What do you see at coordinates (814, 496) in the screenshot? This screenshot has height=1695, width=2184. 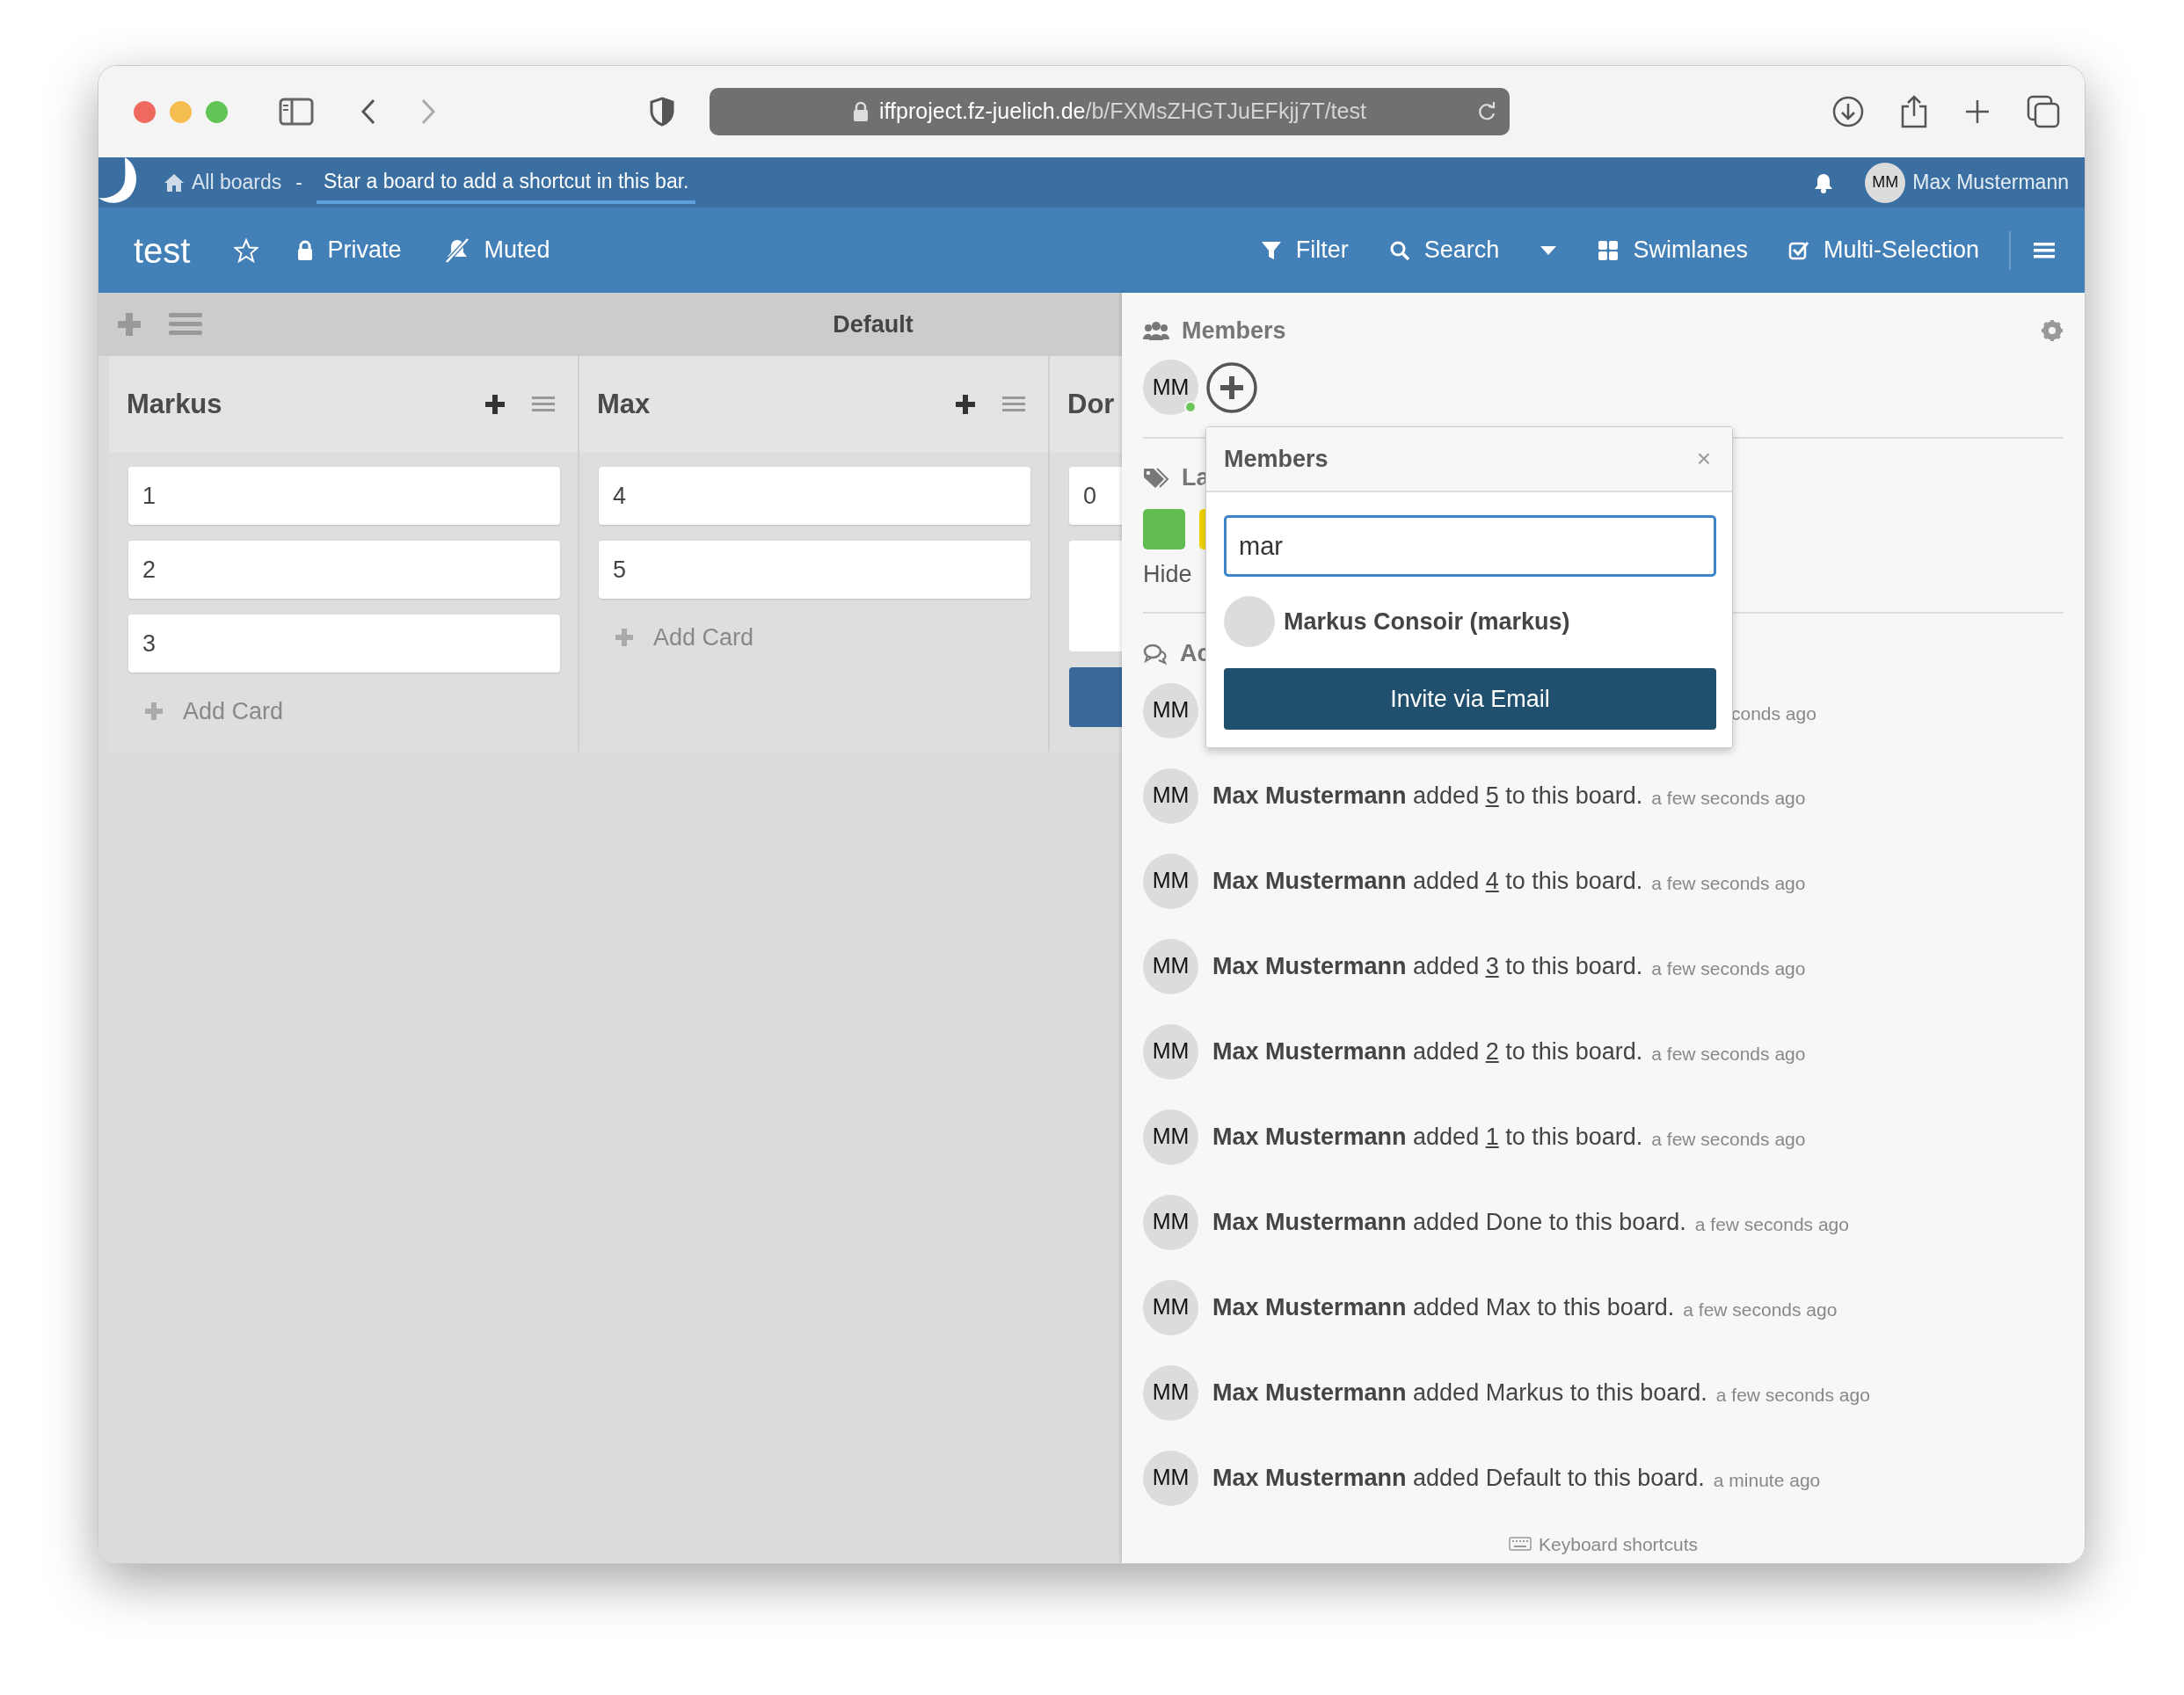 I see `card: 4` at bounding box center [814, 496].